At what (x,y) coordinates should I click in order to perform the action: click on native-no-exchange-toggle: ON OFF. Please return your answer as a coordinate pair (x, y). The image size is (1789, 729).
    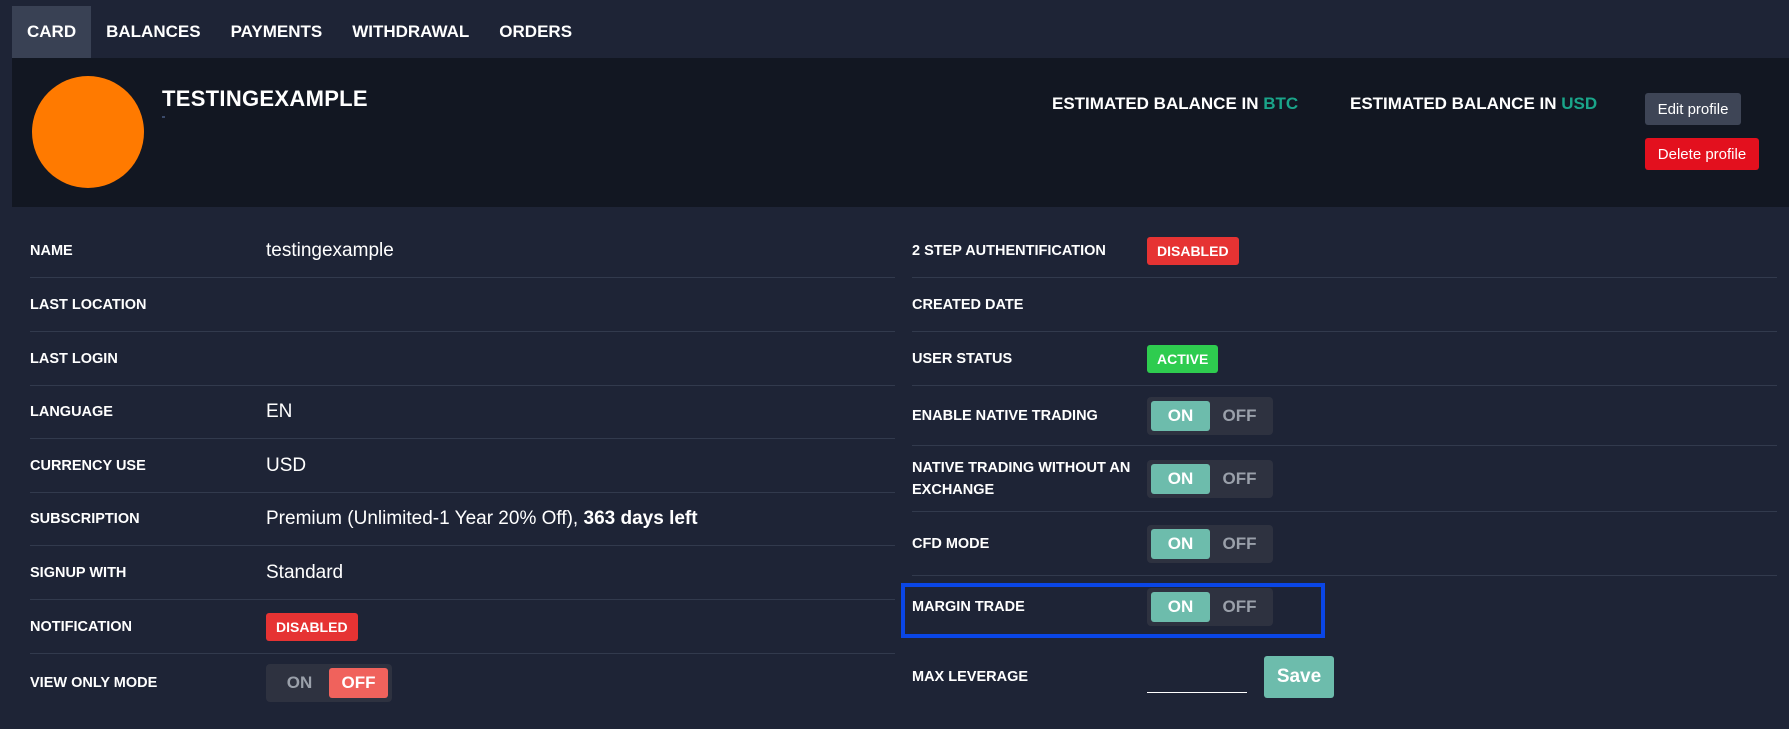
    Looking at the image, I should click on (1210, 478).